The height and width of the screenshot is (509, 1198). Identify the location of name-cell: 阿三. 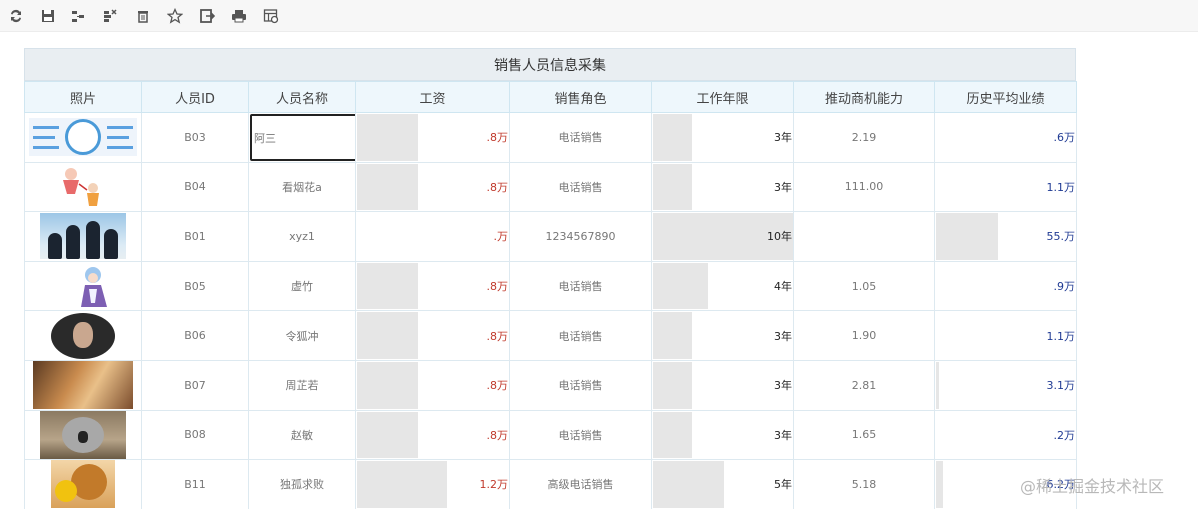
(302, 137).